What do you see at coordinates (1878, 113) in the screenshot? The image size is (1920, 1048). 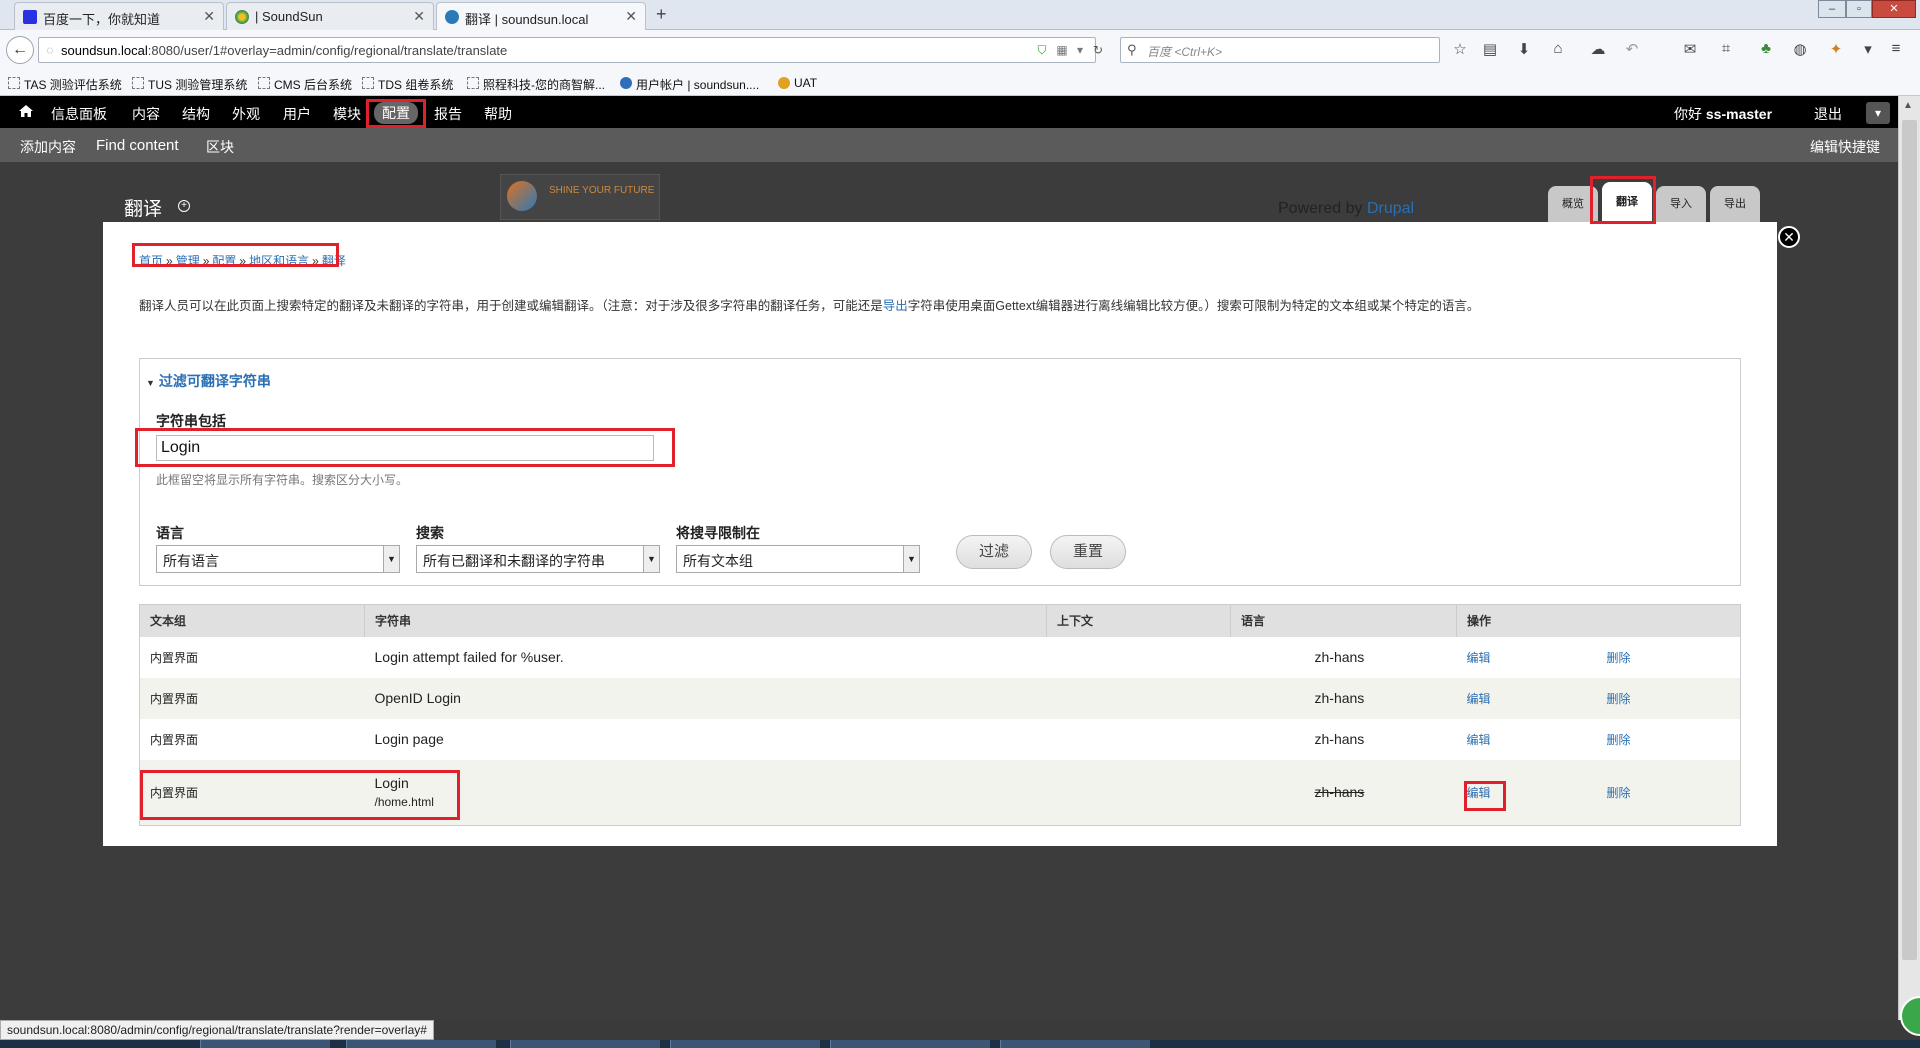 I see `toolbar-toggle-button: ▾` at bounding box center [1878, 113].